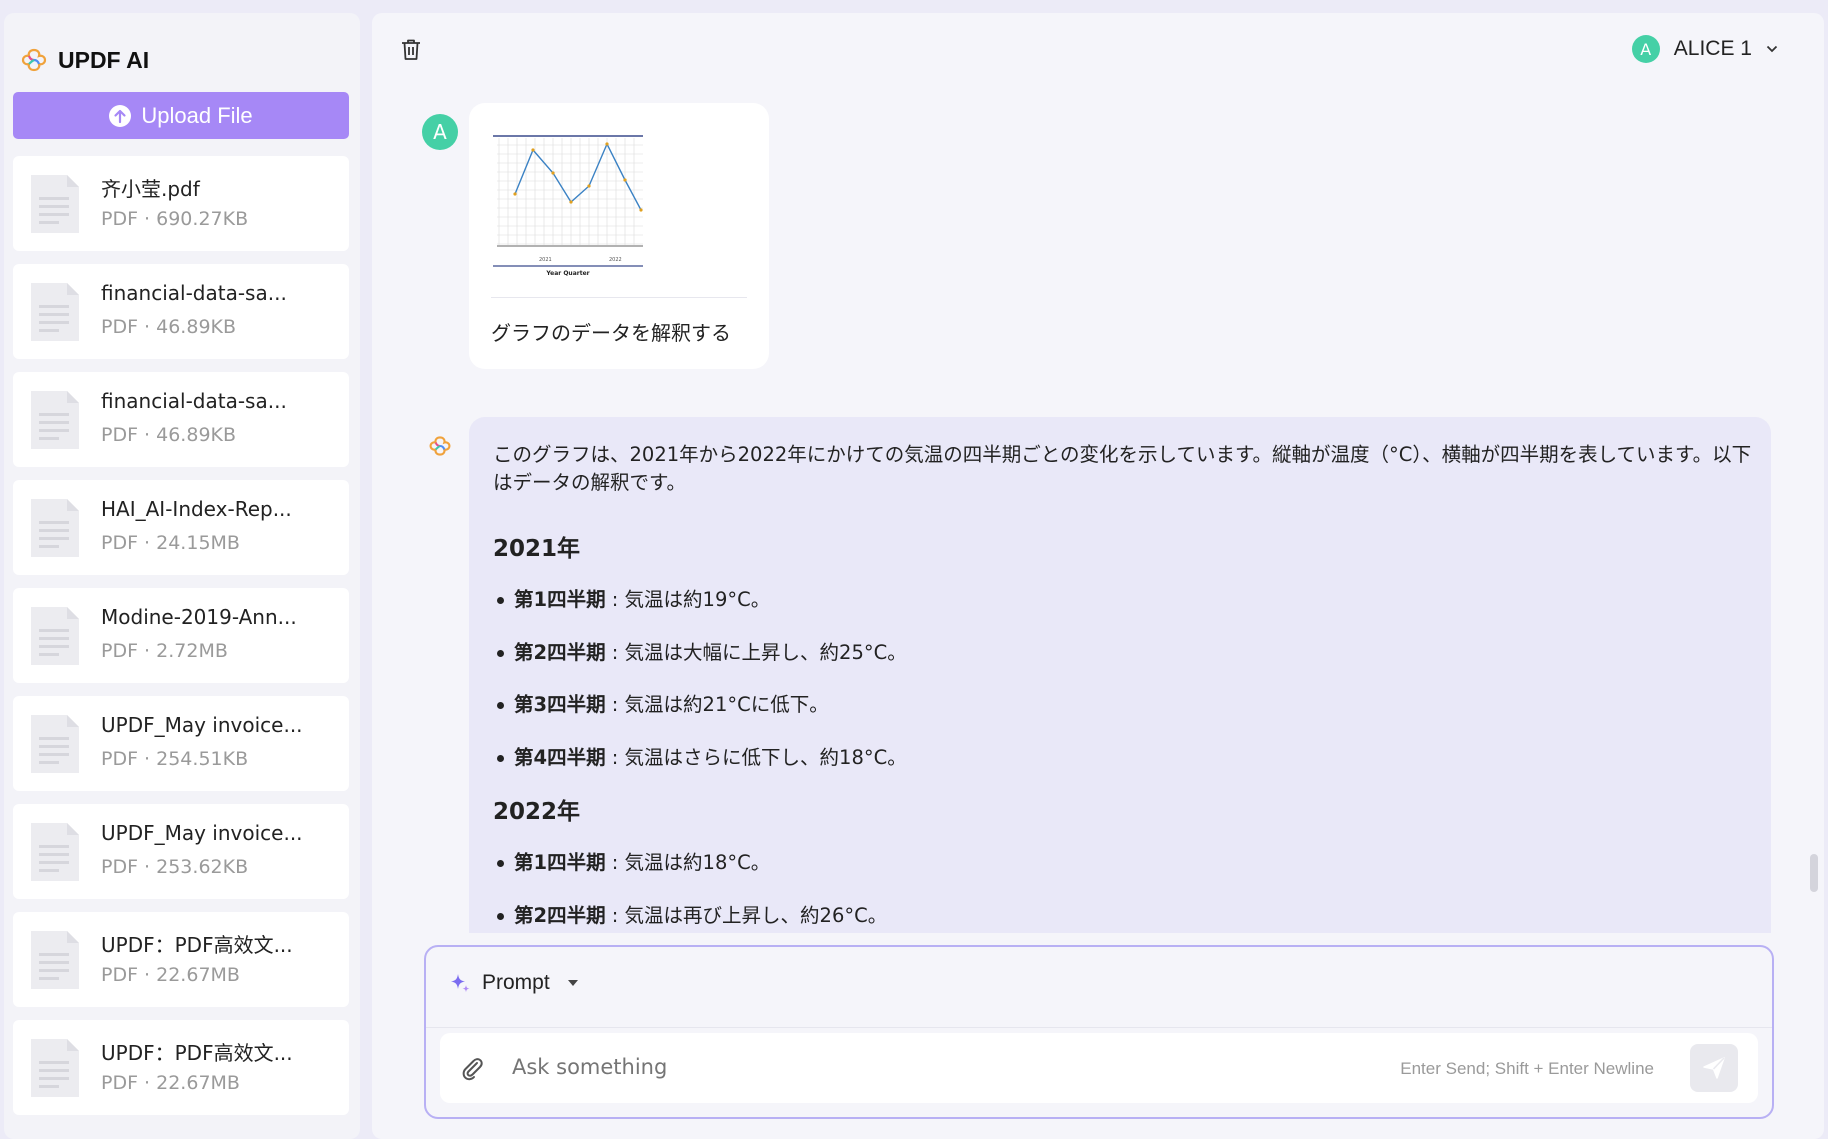 This screenshot has height=1139, width=1828. Describe the element at coordinates (516, 982) in the screenshot. I see `prompt-label: Prompt` at that location.